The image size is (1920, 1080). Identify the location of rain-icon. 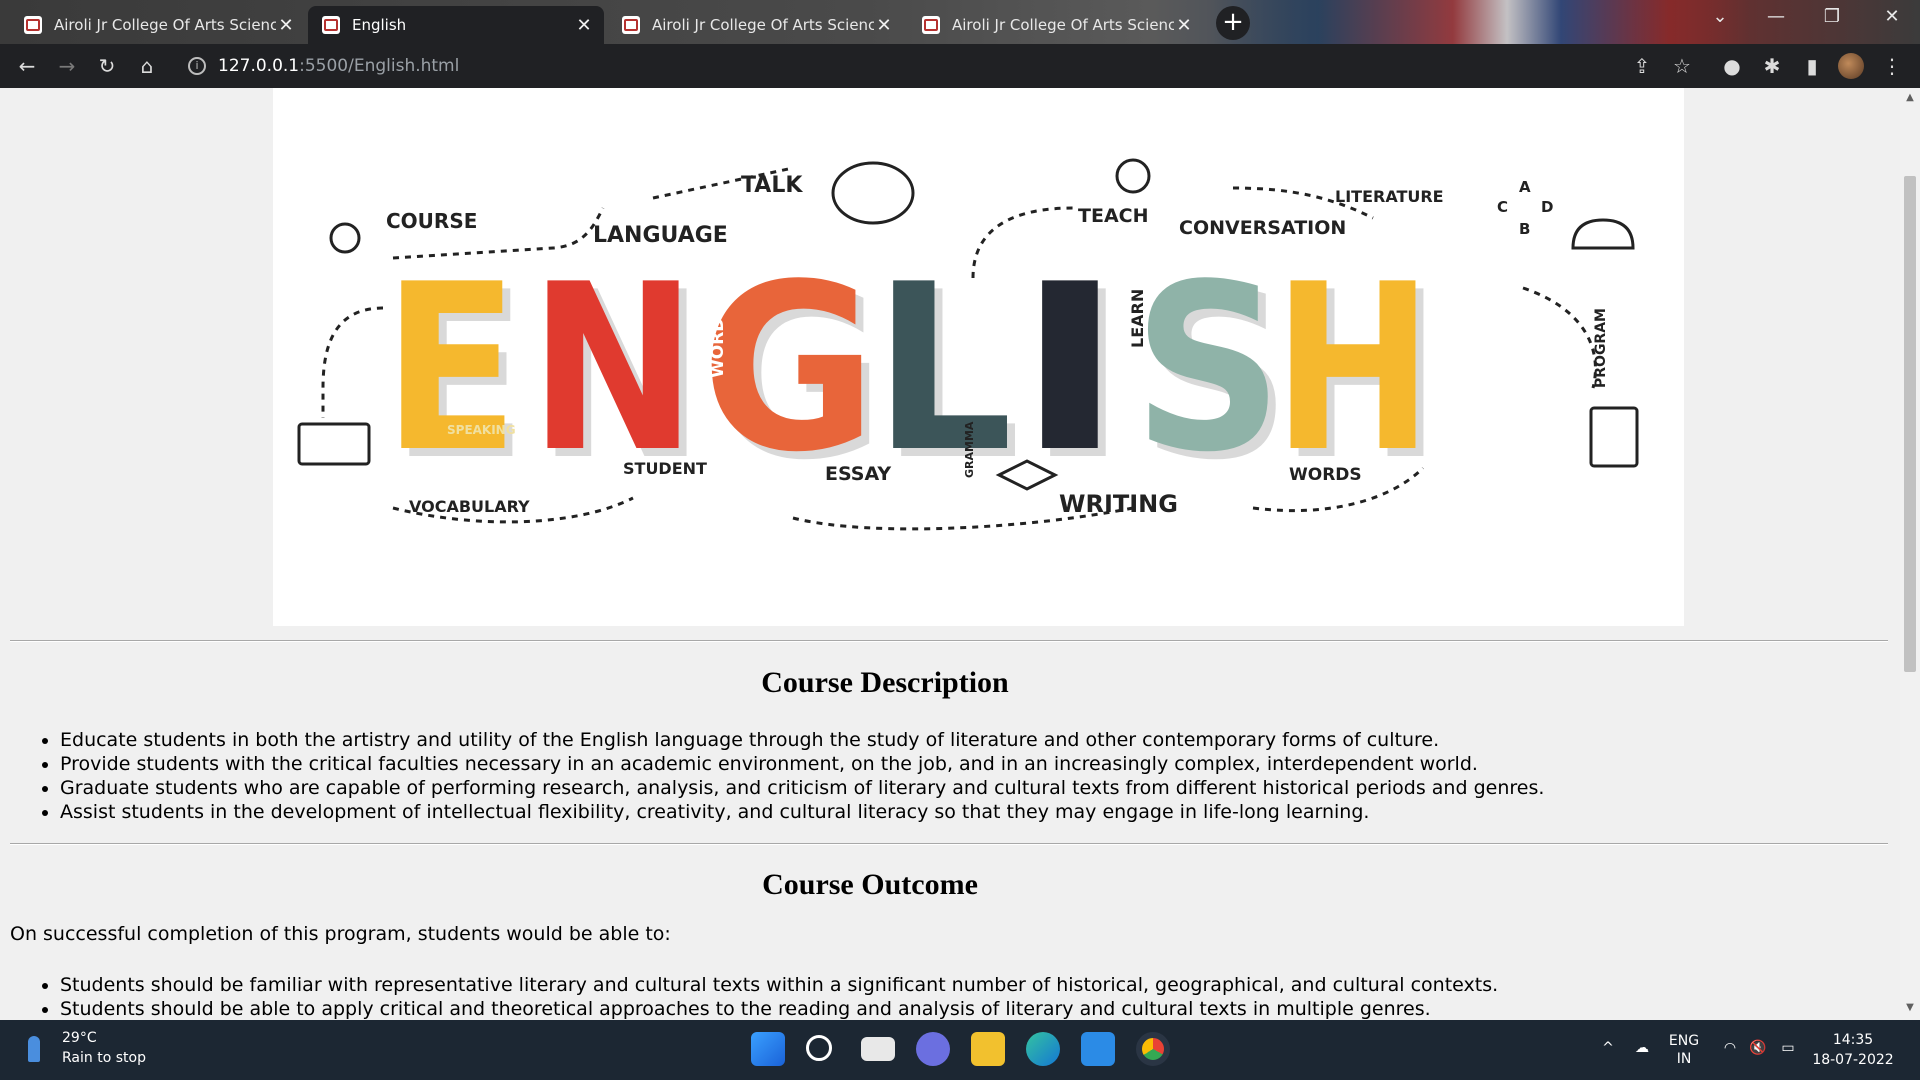
(34, 1049).